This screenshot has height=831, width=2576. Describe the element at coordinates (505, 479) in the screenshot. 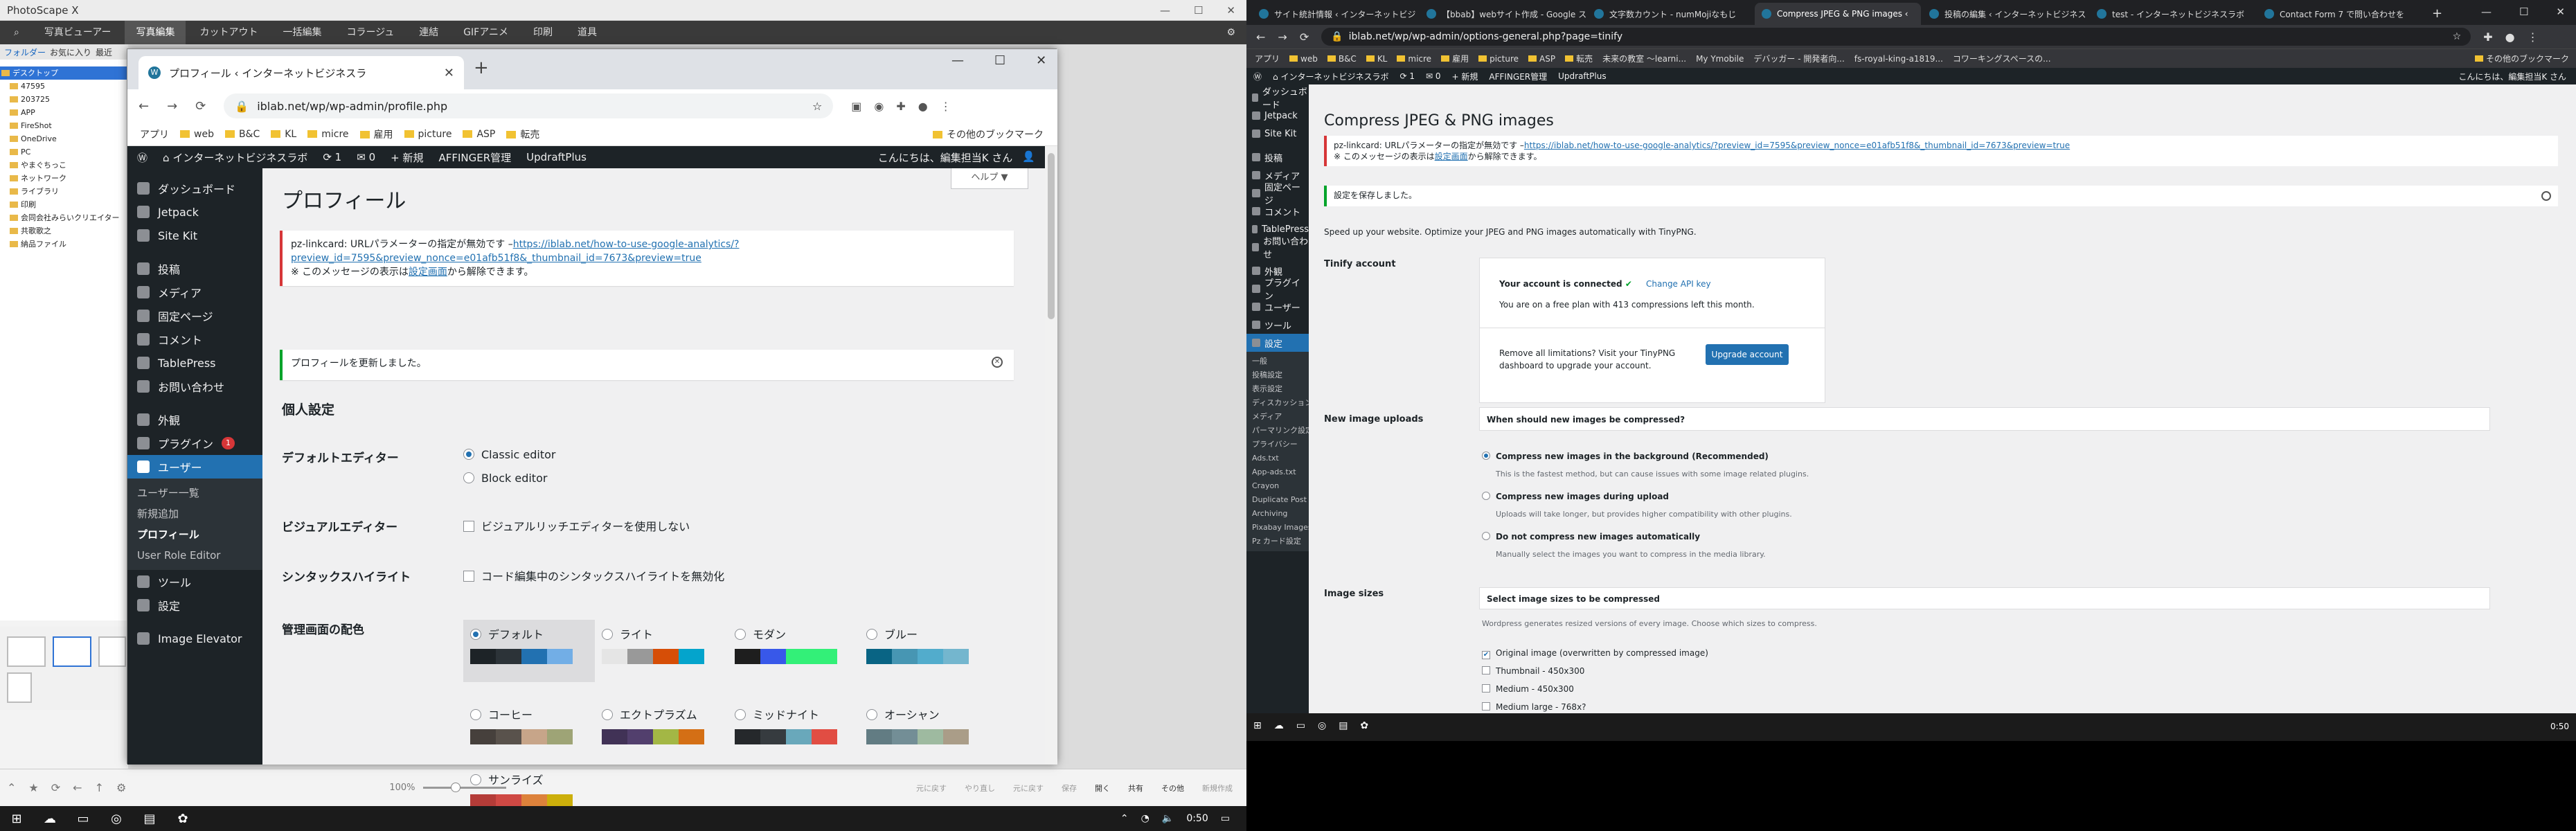

I see `block-editor-radio: Block editor` at that location.